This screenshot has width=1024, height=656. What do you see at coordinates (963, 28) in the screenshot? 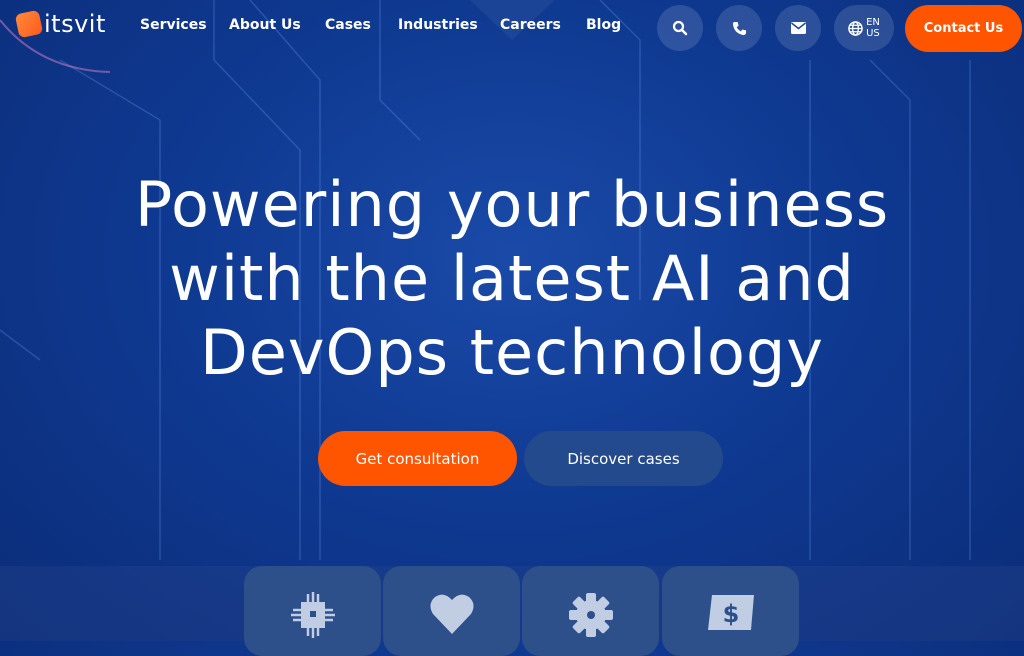
I see `contact-us-button: Contact Us` at bounding box center [963, 28].